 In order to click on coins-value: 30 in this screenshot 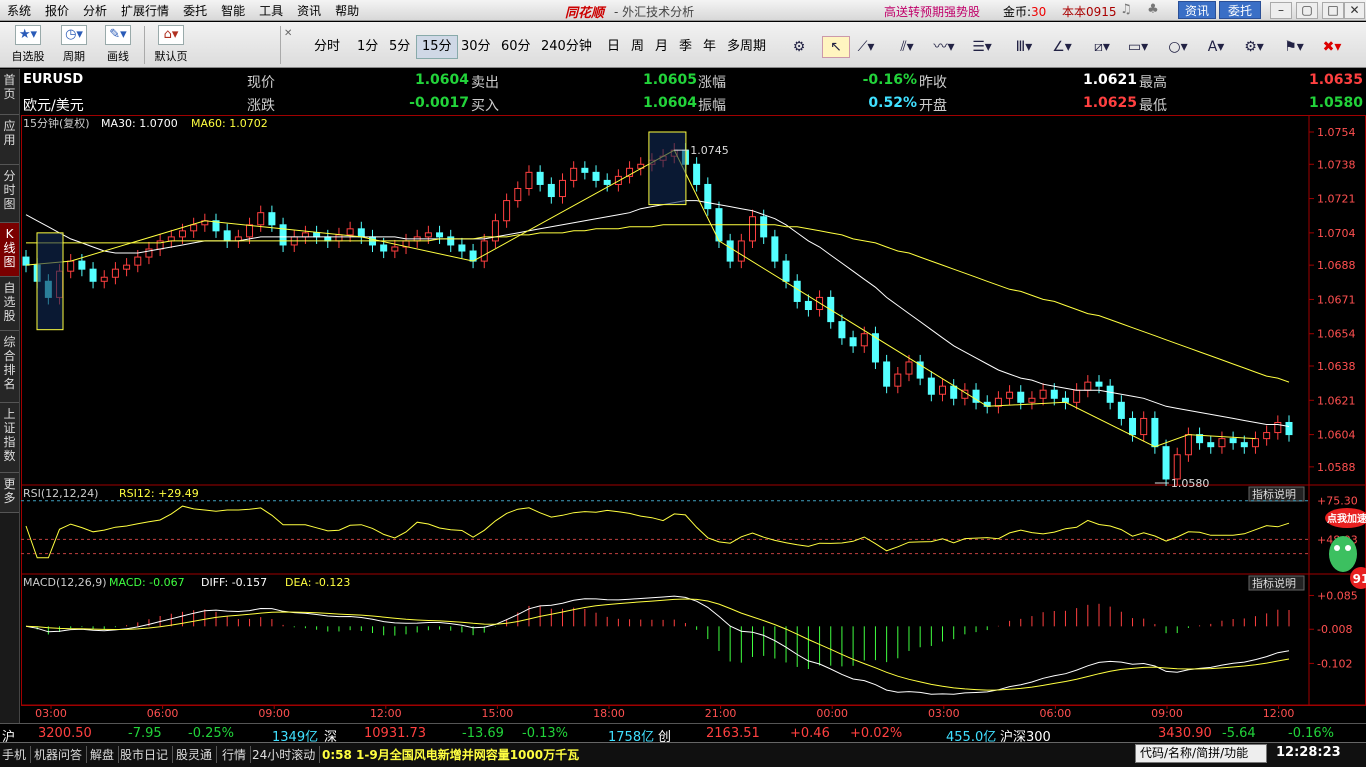, I will do `click(1039, 12)`.